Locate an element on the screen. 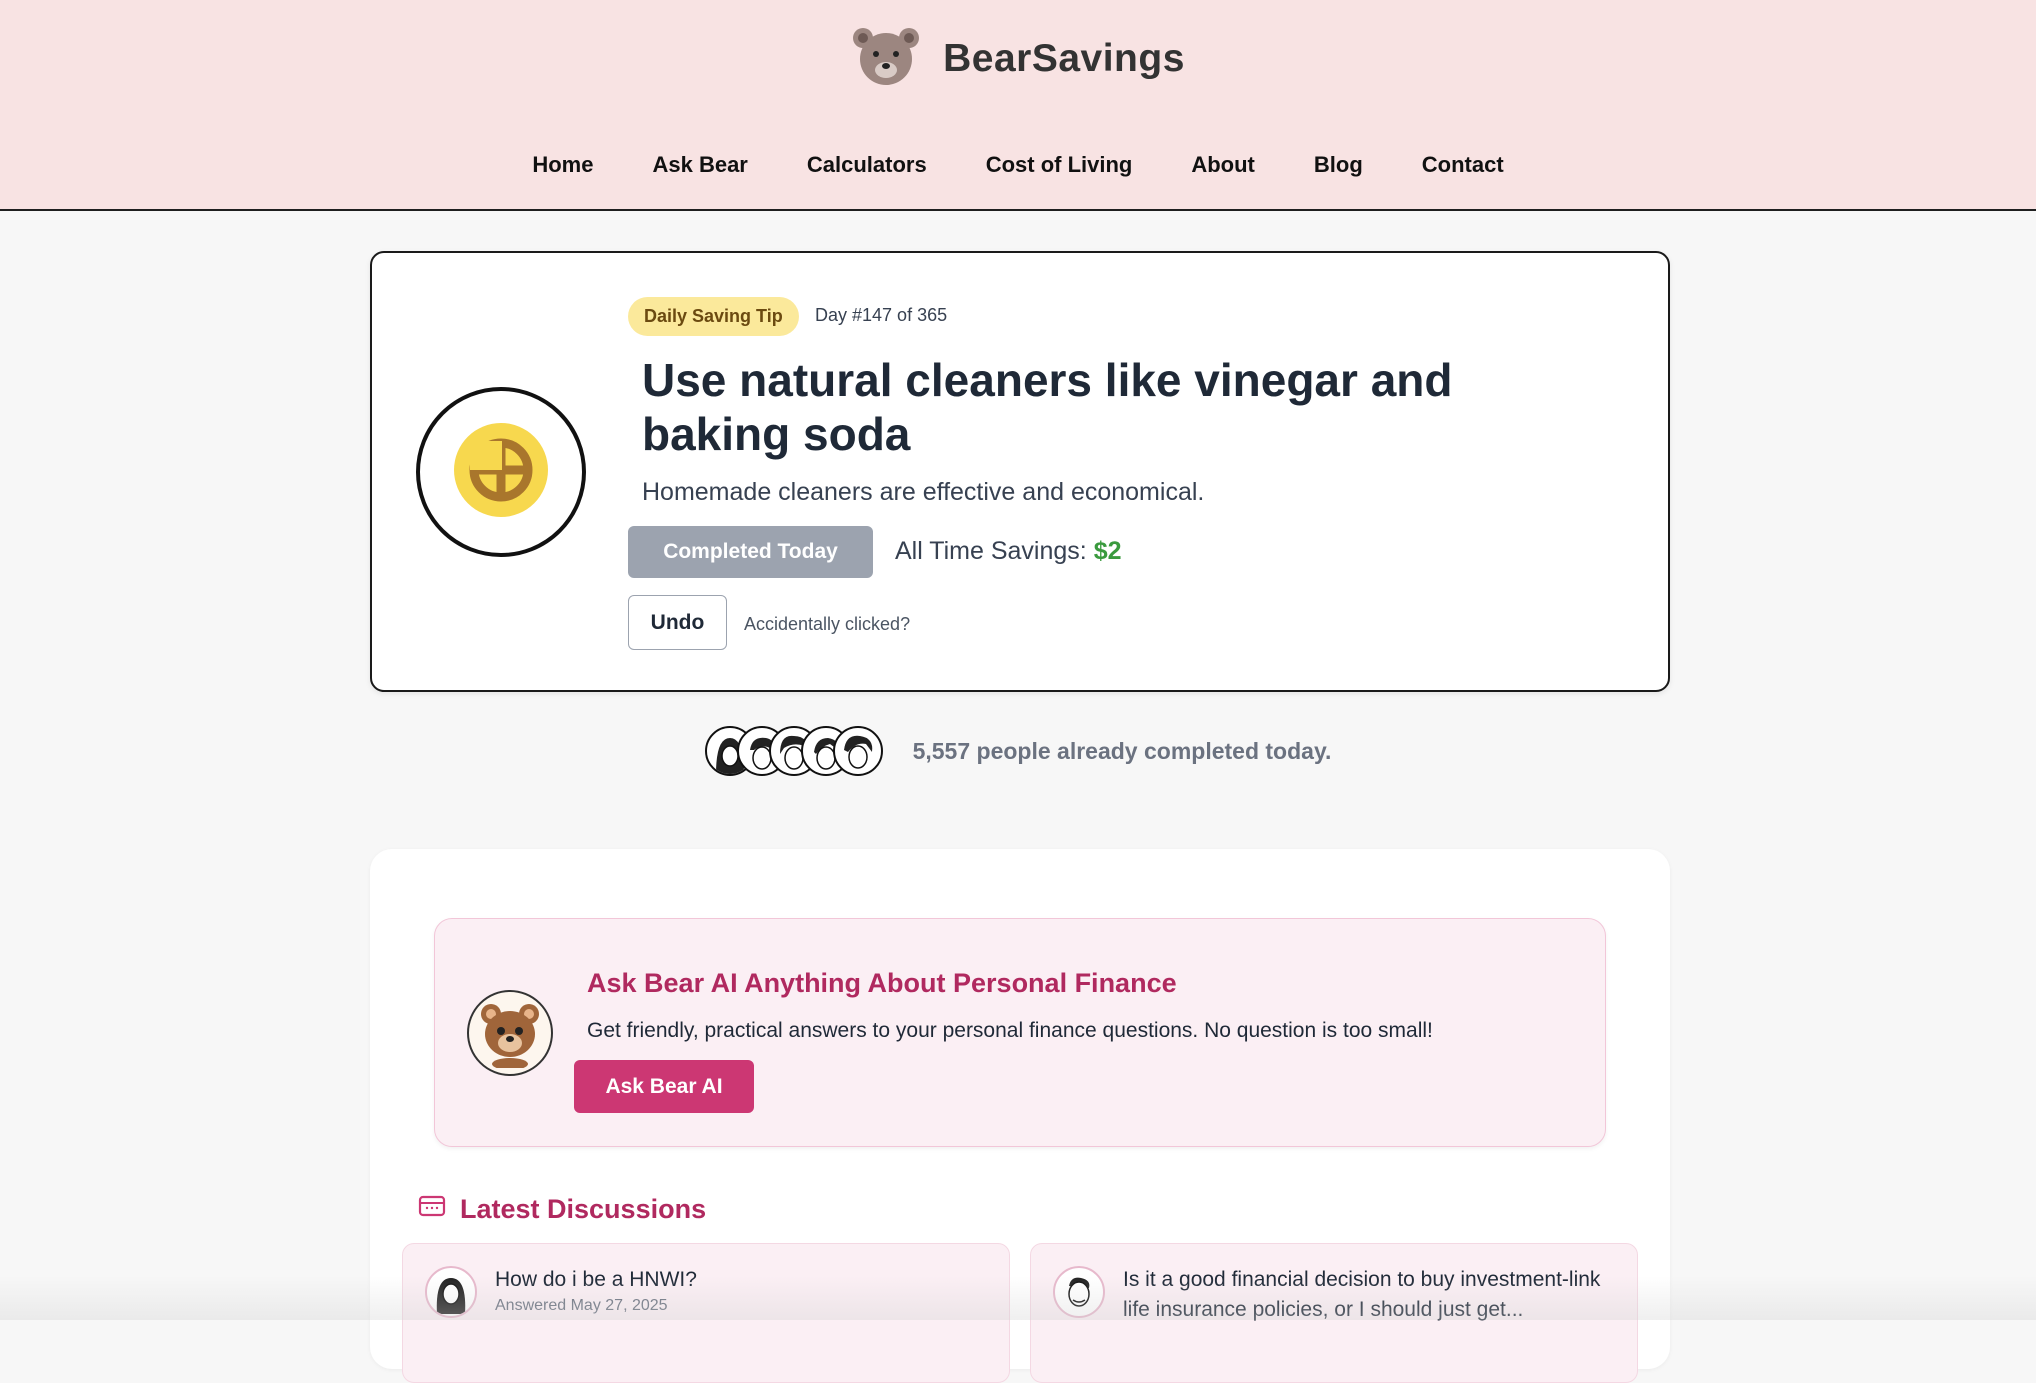 This screenshot has width=2036, height=1383. discussion-date: Answered May 27, 2025 is located at coordinates (581, 1305).